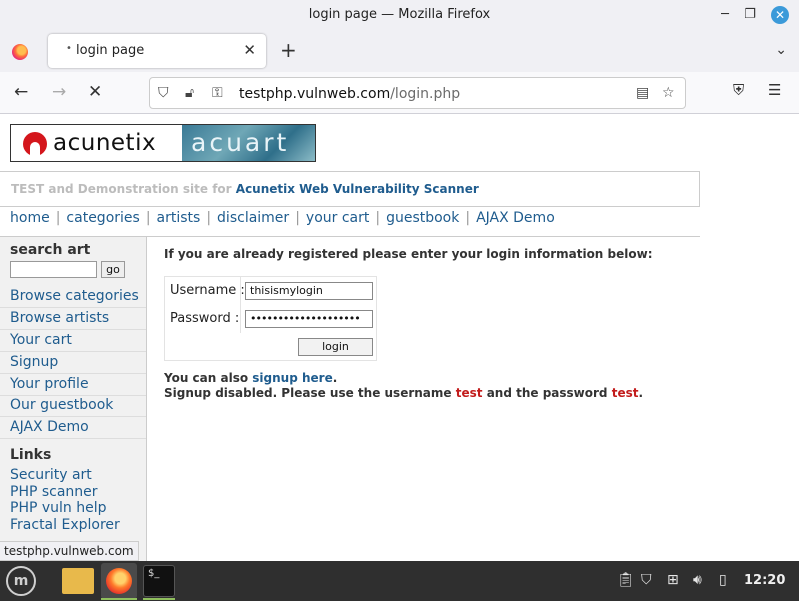 Image resolution: width=799 pixels, height=601 pixels. I want to click on sidebar-ajax-demo: AJAX Demo, so click(73, 428).